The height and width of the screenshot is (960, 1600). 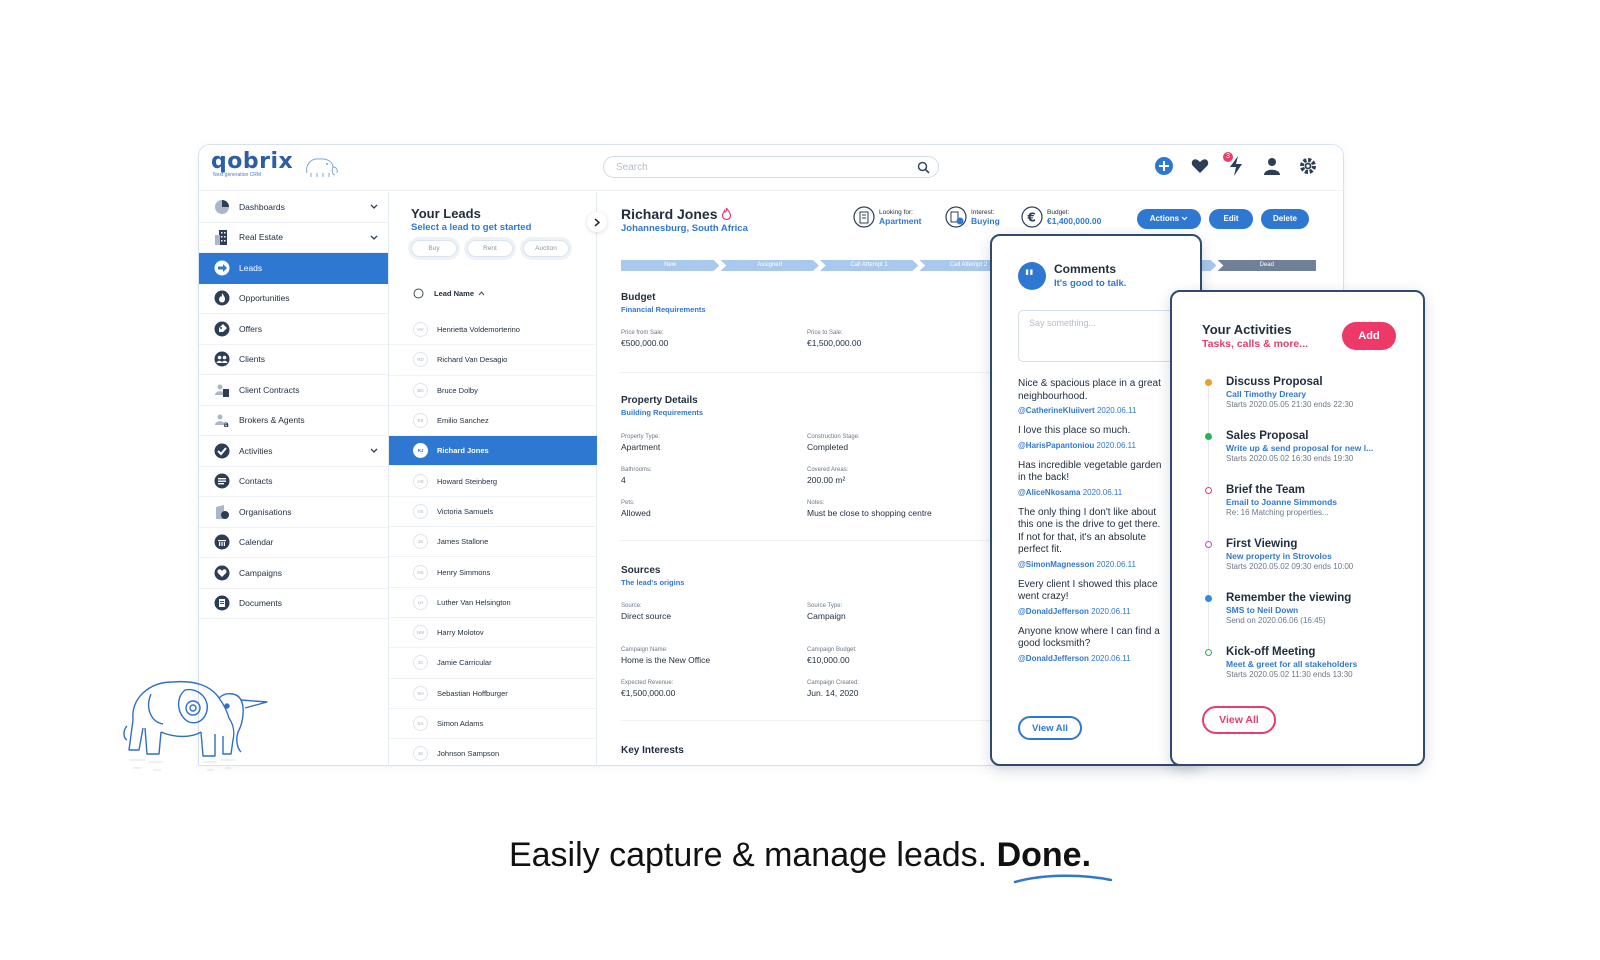 What do you see at coordinates (1208, 382) in the screenshot?
I see `activity-status-dot` at bounding box center [1208, 382].